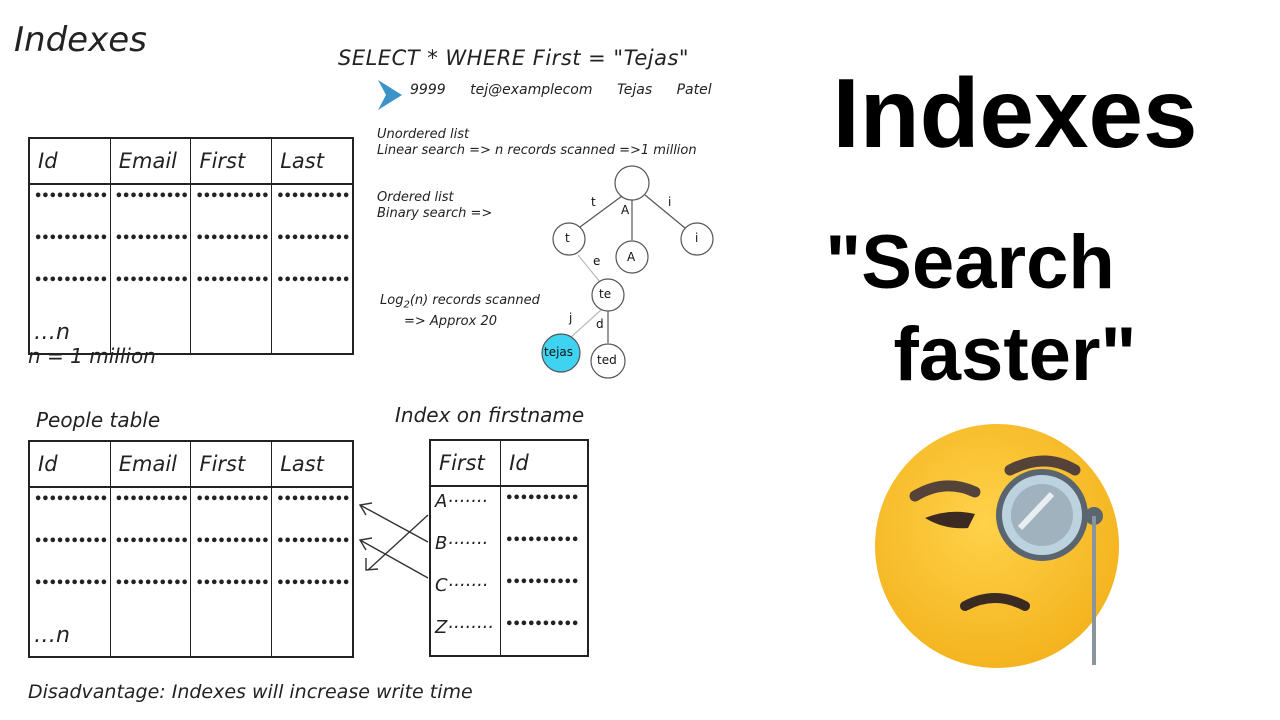 The height and width of the screenshot is (720, 1280). What do you see at coordinates (697, 238) in the screenshot?
I see `node-label-i: i` at bounding box center [697, 238].